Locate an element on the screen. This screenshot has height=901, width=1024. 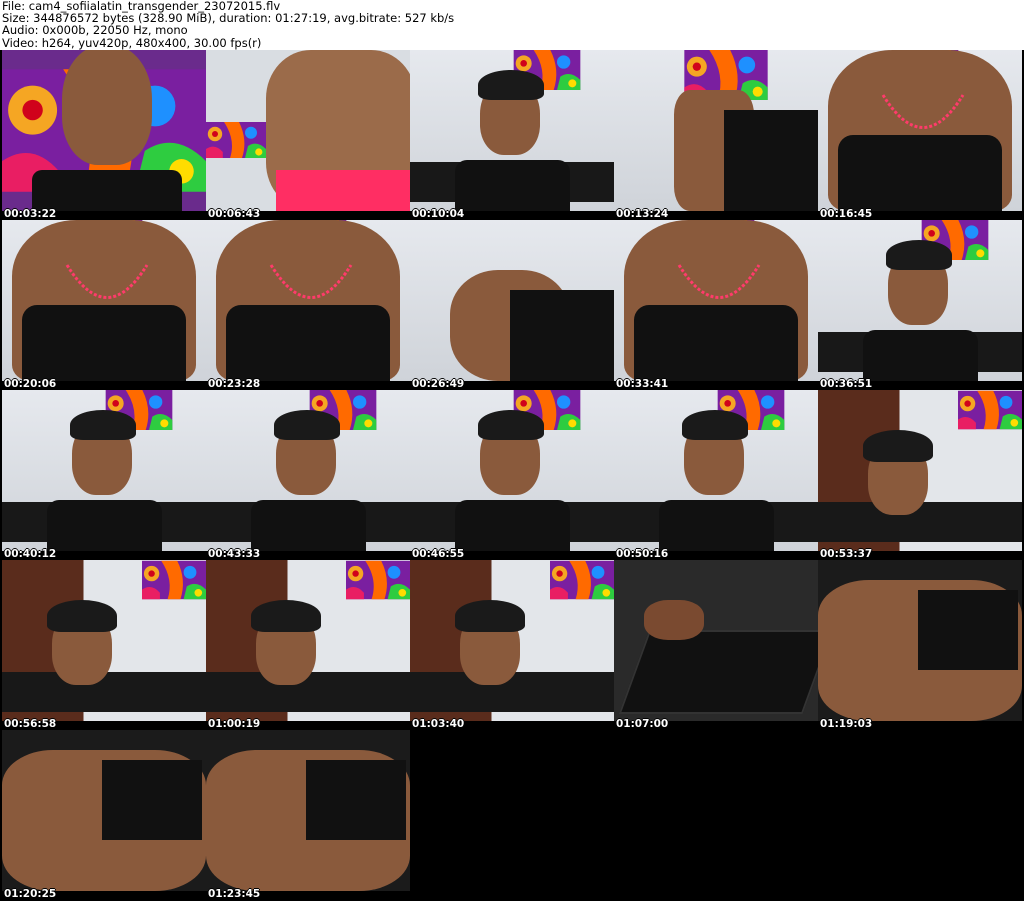
thumbnail-timestamp: 00:40:12 is located at coordinates (30, 554).